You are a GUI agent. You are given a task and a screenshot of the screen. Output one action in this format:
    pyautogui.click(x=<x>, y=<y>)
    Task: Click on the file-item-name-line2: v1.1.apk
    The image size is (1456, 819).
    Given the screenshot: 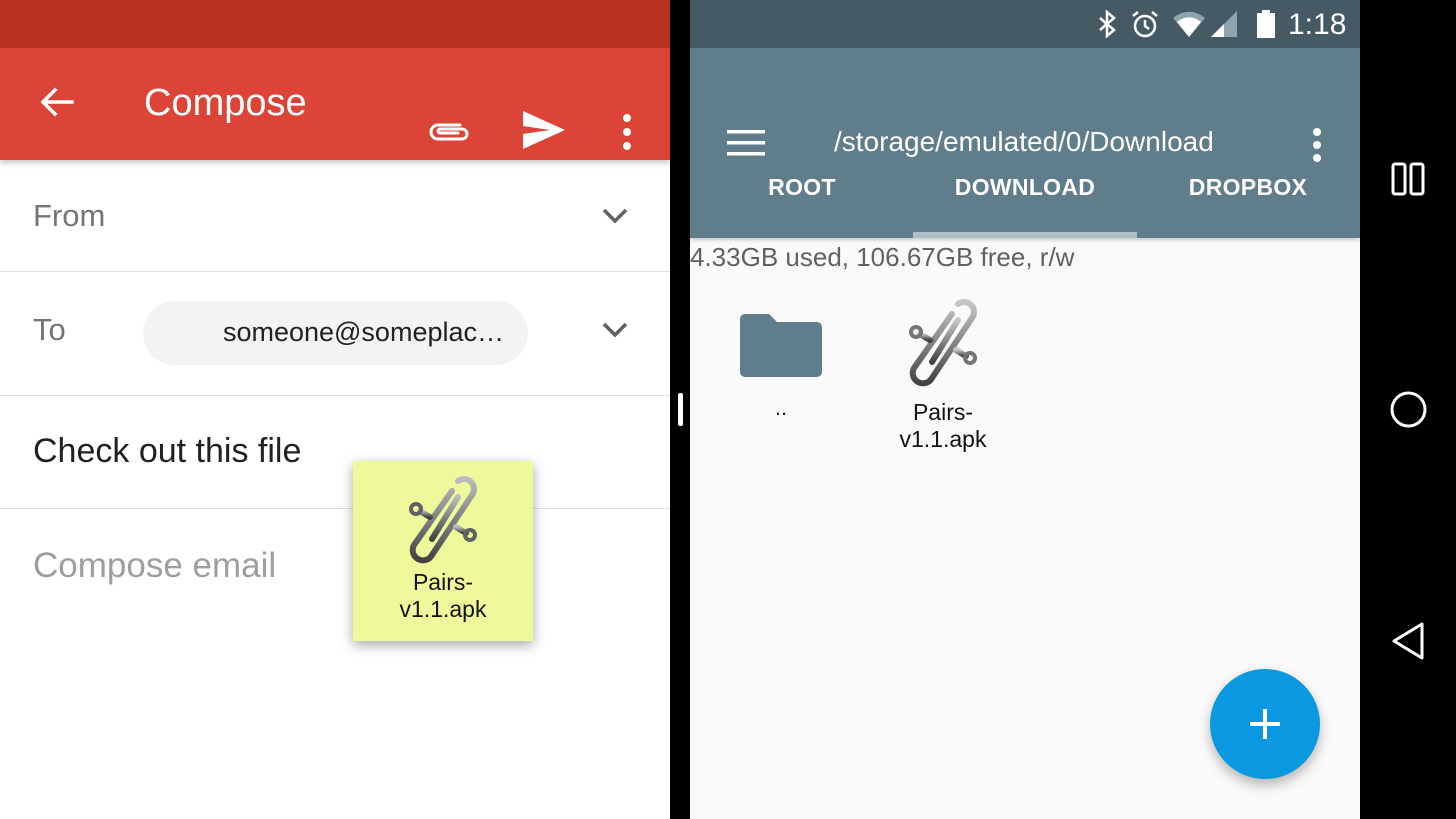 What is the action you would take?
    pyautogui.click(x=943, y=439)
    